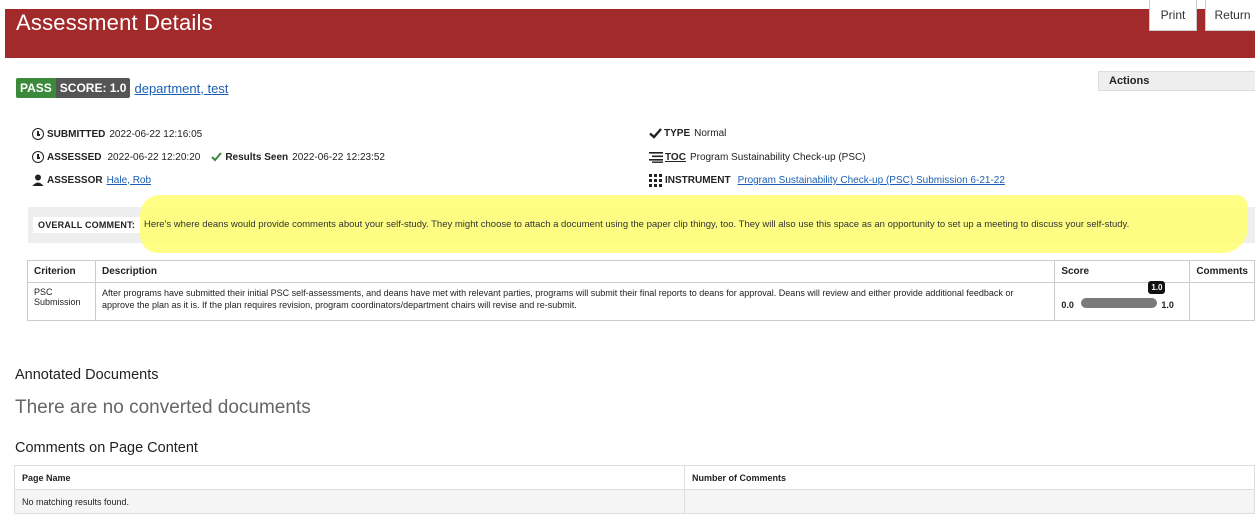  Describe the element at coordinates (1230, 15) in the screenshot. I see `return-button: Return` at that location.